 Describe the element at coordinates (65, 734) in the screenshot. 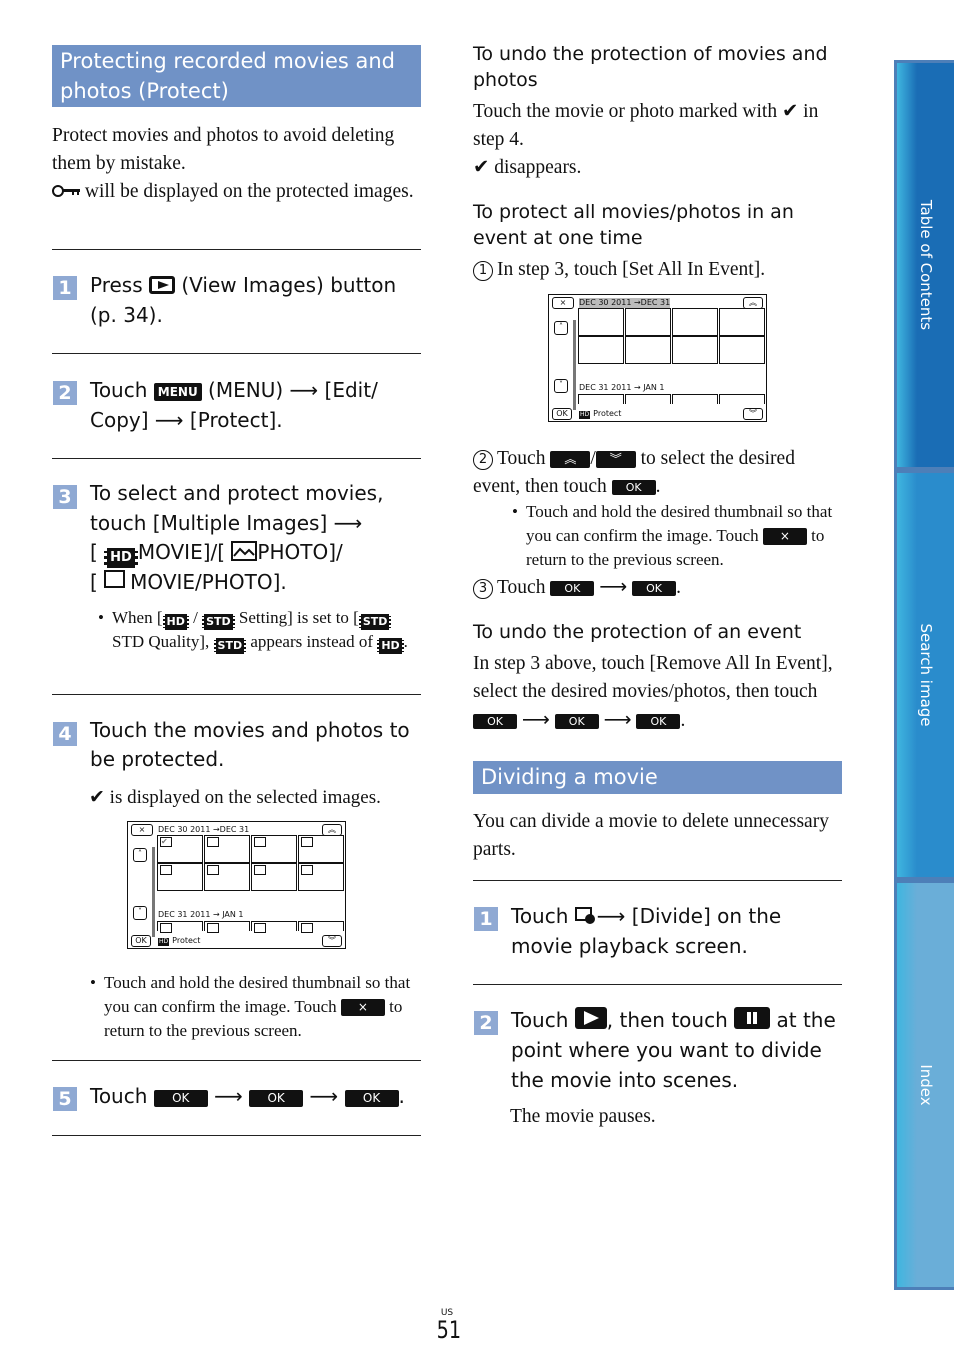

I see `step-number: 4` at that location.